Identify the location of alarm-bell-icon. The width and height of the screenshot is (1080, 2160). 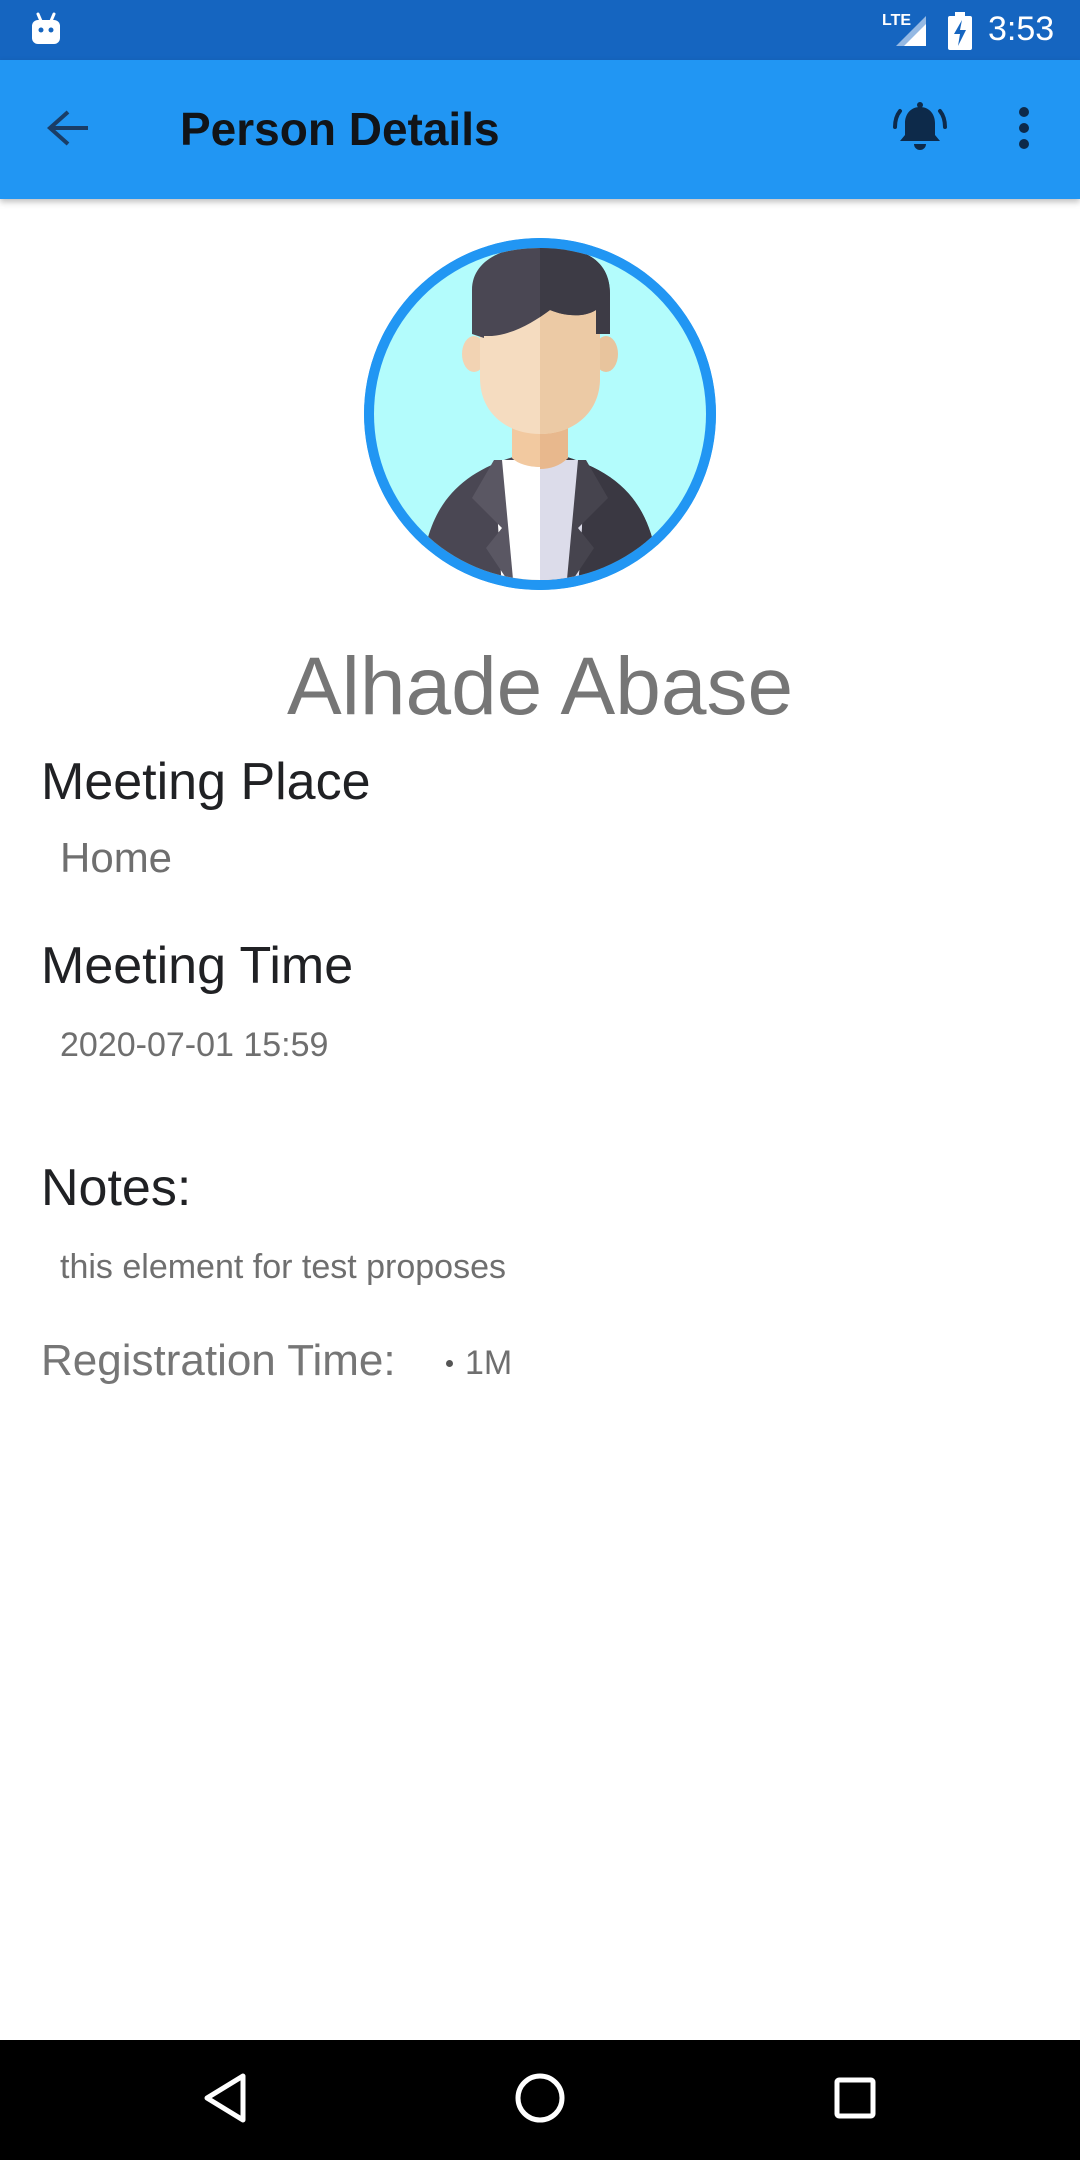
(920, 130).